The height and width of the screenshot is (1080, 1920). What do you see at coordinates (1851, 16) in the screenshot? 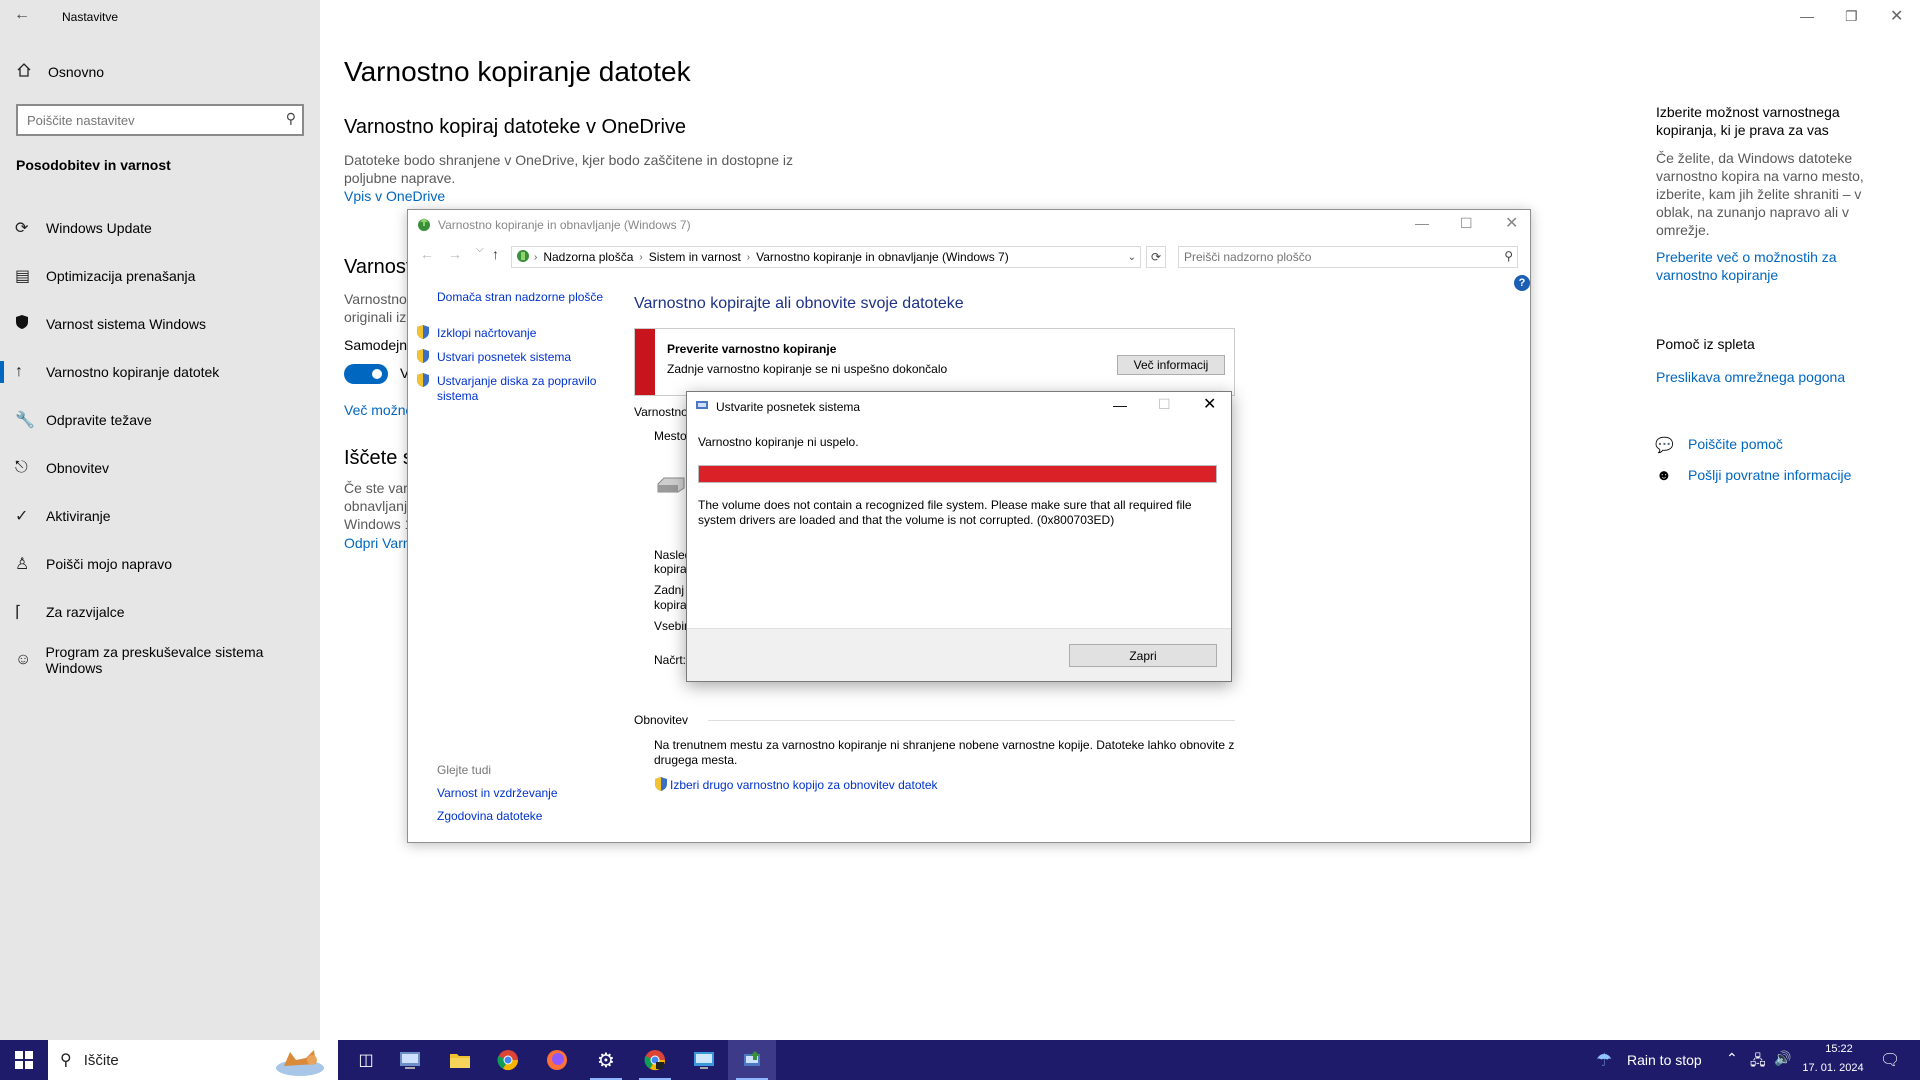
I see `restore-button: ❐` at bounding box center [1851, 16].